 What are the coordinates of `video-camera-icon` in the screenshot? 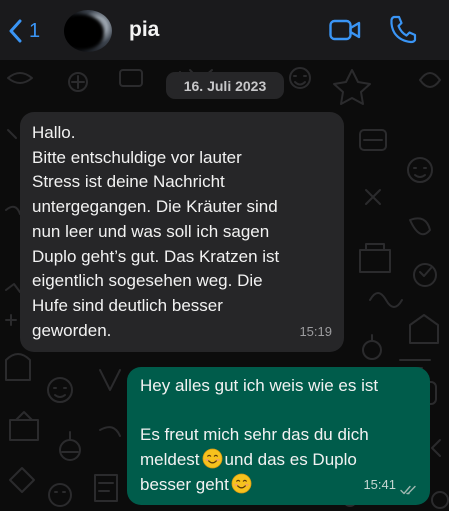 It's located at (345, 30).